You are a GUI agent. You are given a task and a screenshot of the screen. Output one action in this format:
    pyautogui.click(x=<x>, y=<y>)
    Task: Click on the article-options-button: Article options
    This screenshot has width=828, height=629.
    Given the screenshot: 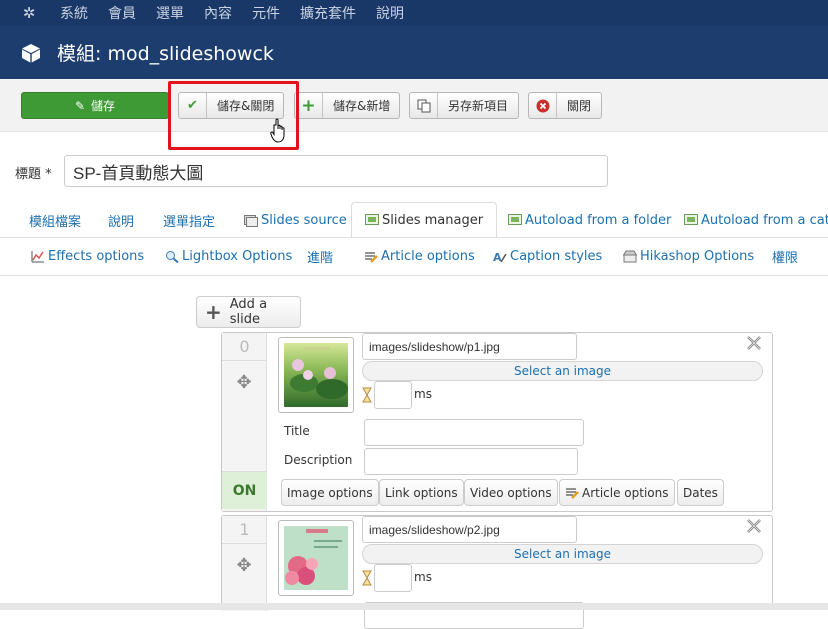 What is the action you would take?
    pyautogui.click(x=617, y=492)
    